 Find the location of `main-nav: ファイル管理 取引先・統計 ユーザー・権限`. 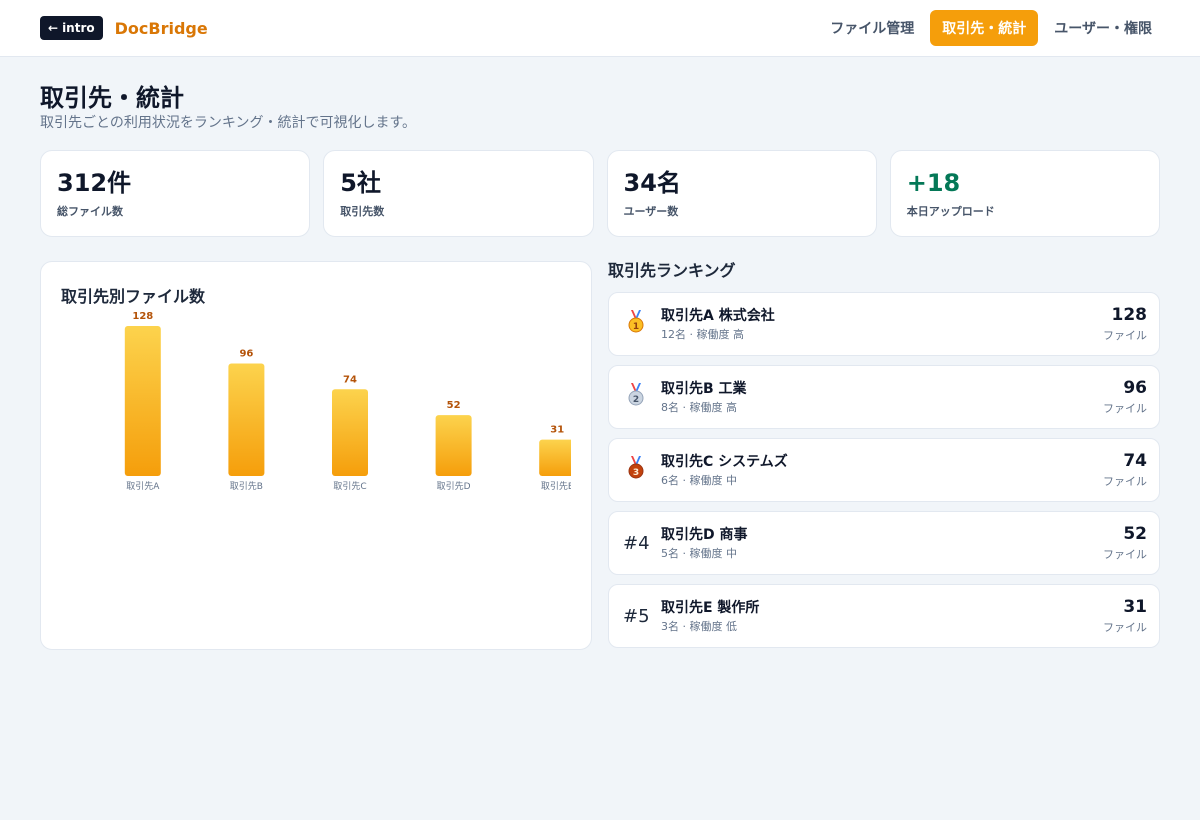

main-nav: ファイル管理 取引先・統計 ユーザー・権限 is located at coordinates (991, 28).